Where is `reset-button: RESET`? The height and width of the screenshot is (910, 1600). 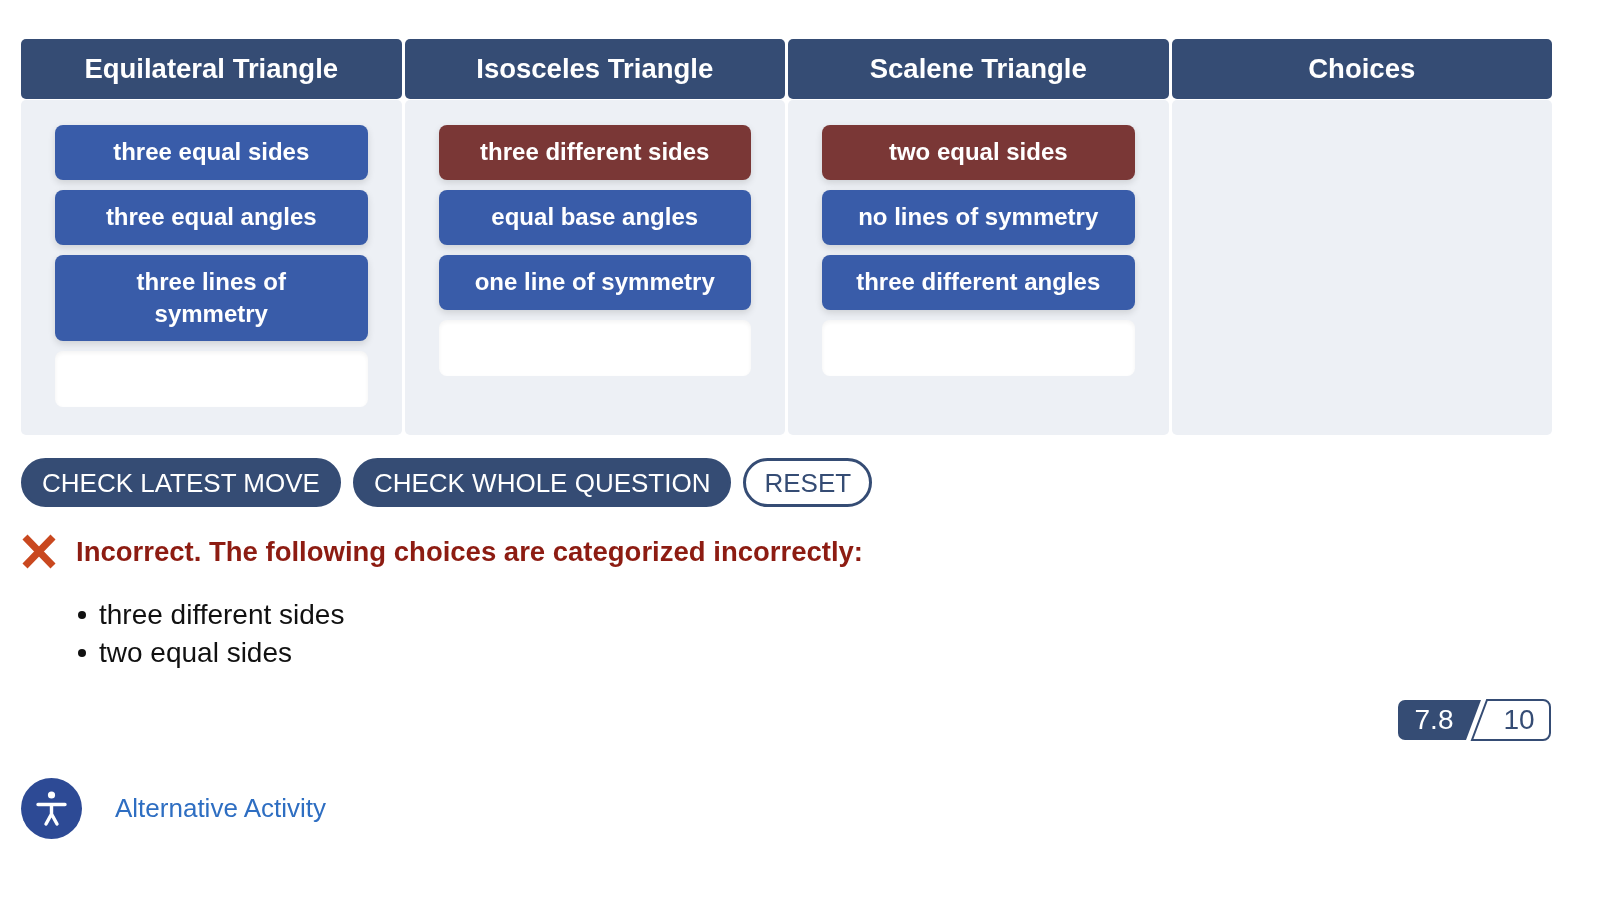
reset-button: RESET is located at coordinates (808, 482).